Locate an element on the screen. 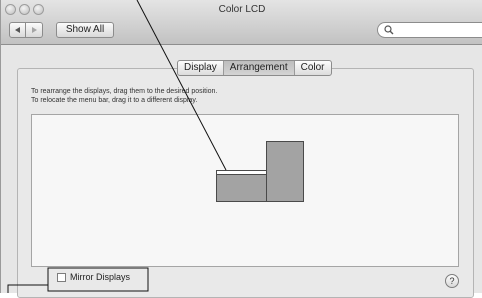  mirror-displays-option: Mirror Displays is located at coordinates (93, 277).